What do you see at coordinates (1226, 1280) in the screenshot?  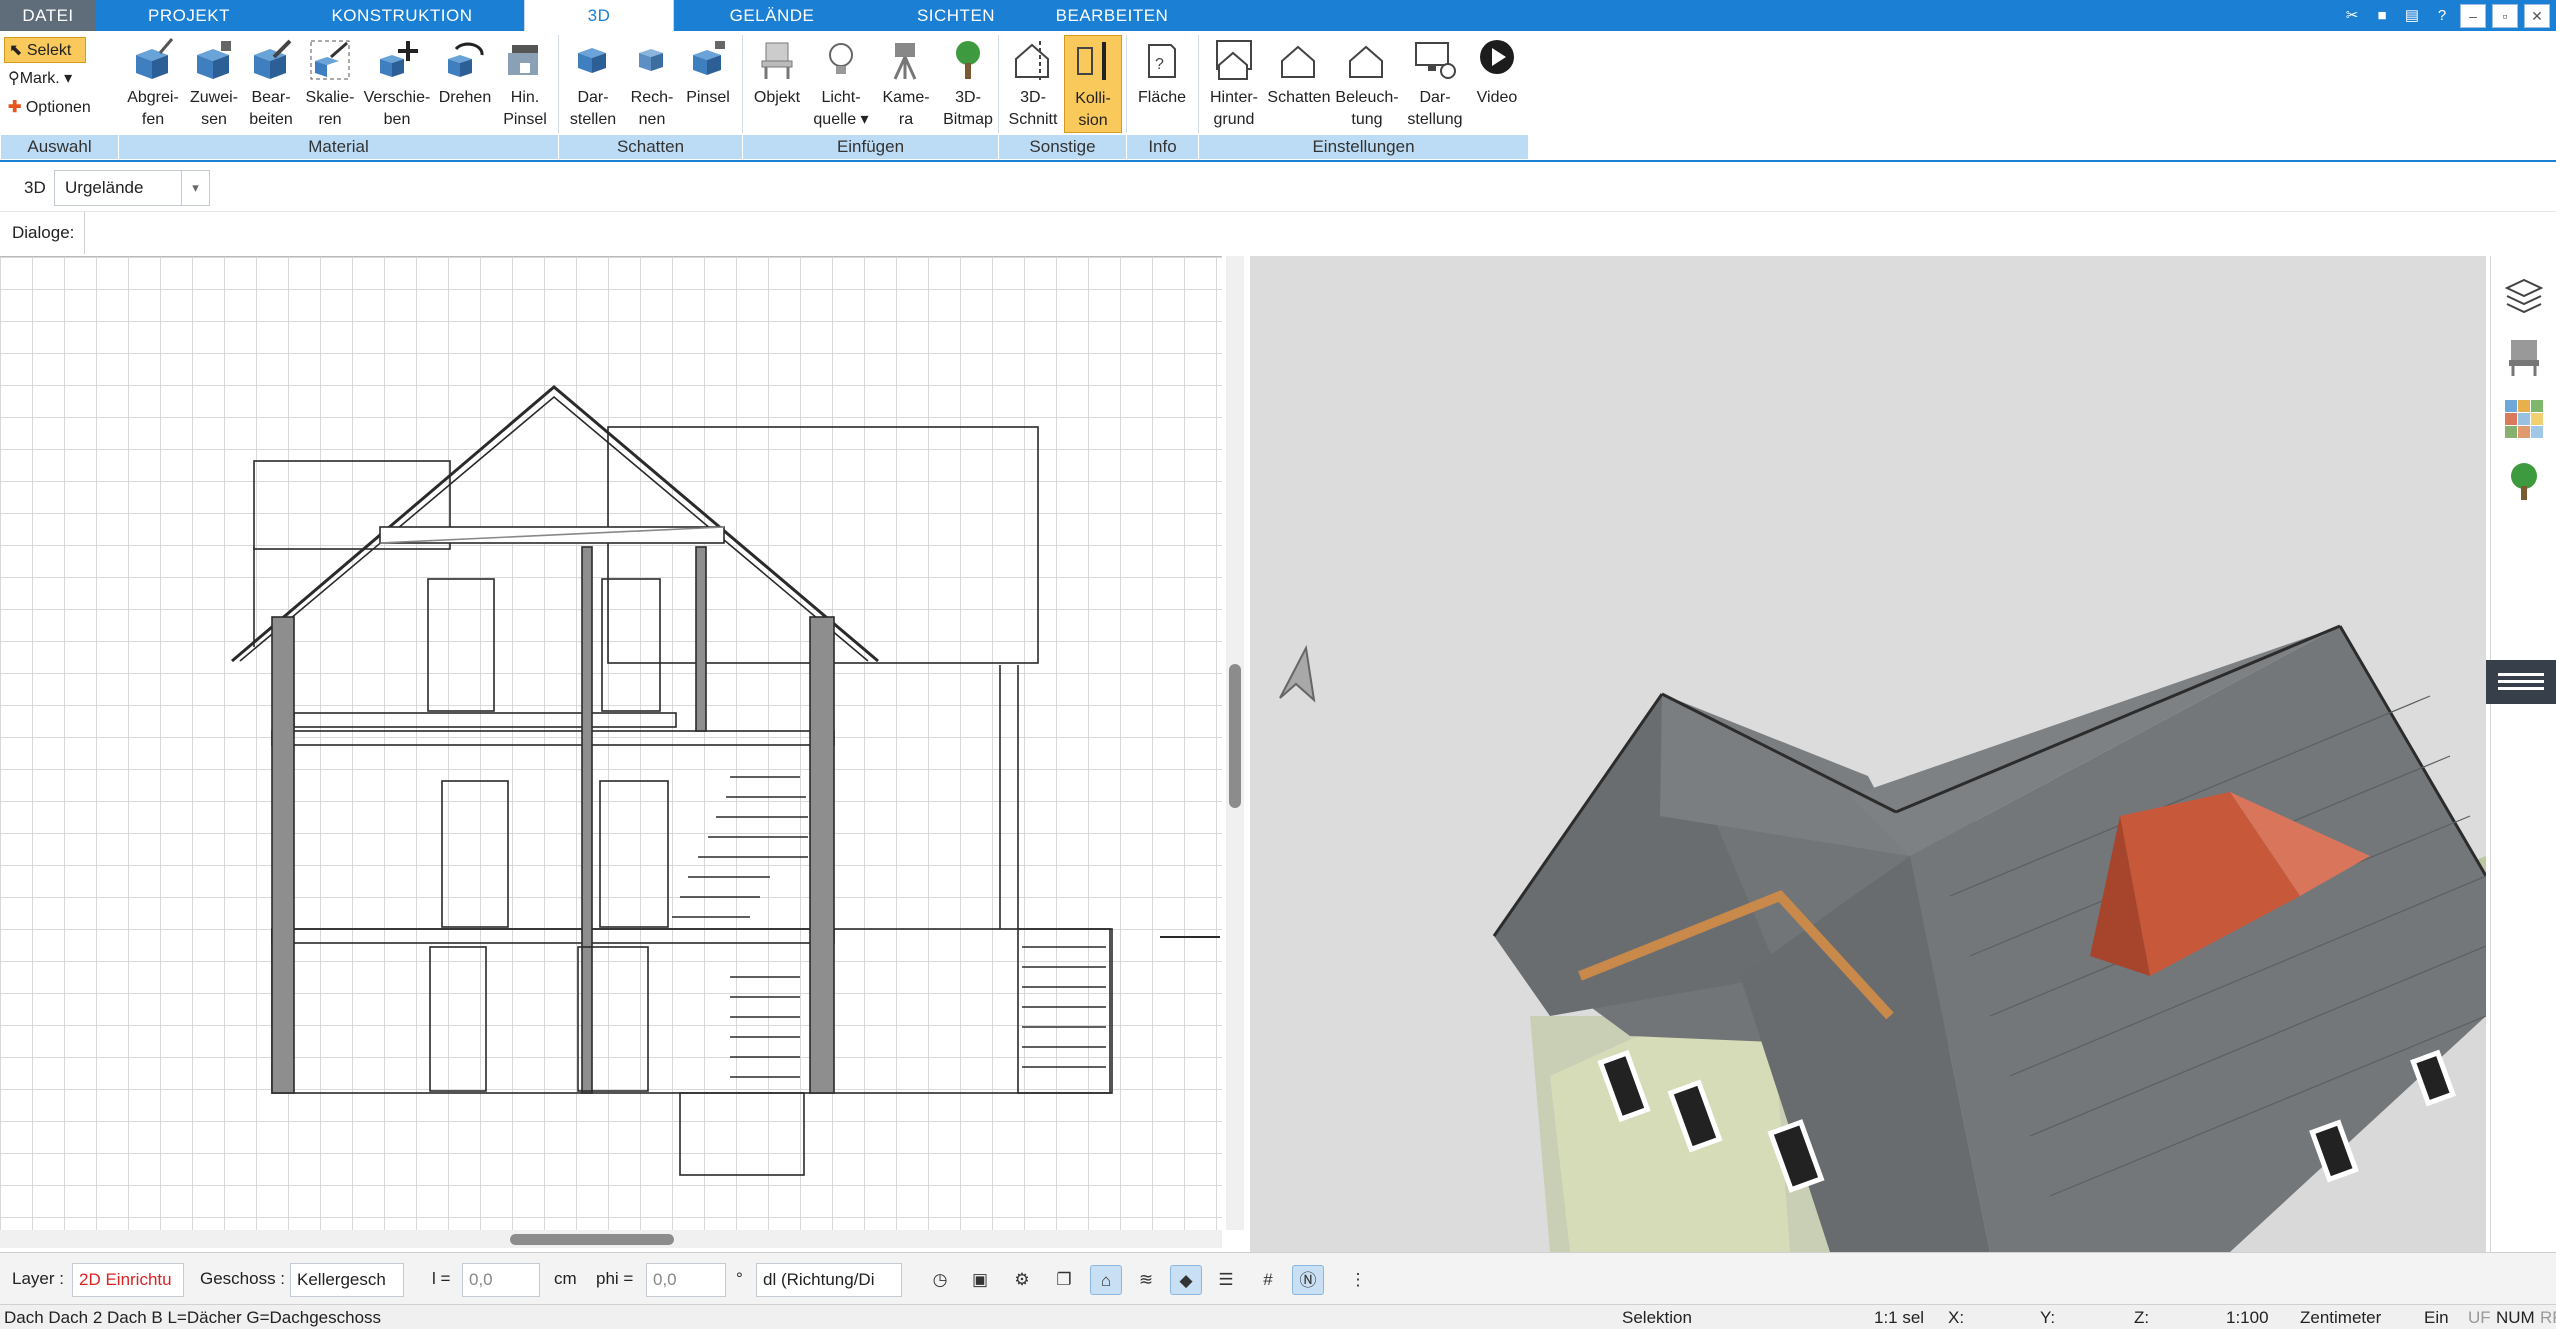 I see `layers-stack-icon: ☰` at bounding box center [1226, 1280].